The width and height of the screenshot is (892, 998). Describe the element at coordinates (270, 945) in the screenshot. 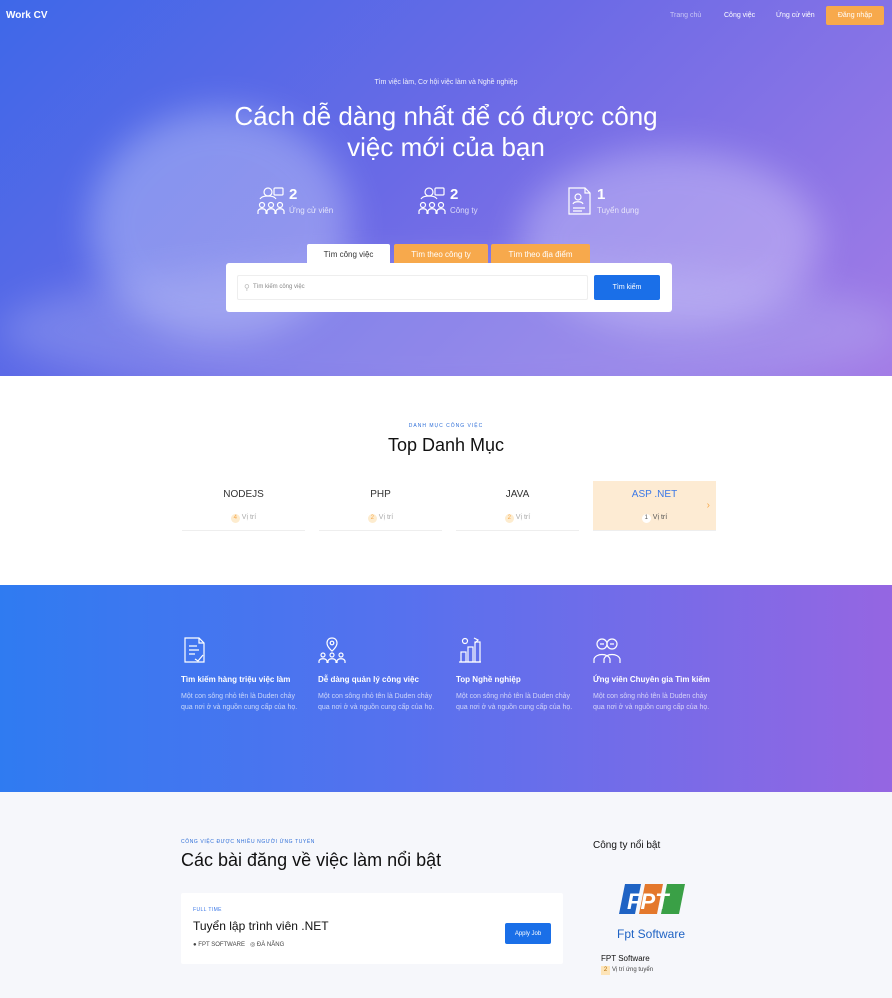

I see `job-location: ĐÀ NẴNG` at that location.